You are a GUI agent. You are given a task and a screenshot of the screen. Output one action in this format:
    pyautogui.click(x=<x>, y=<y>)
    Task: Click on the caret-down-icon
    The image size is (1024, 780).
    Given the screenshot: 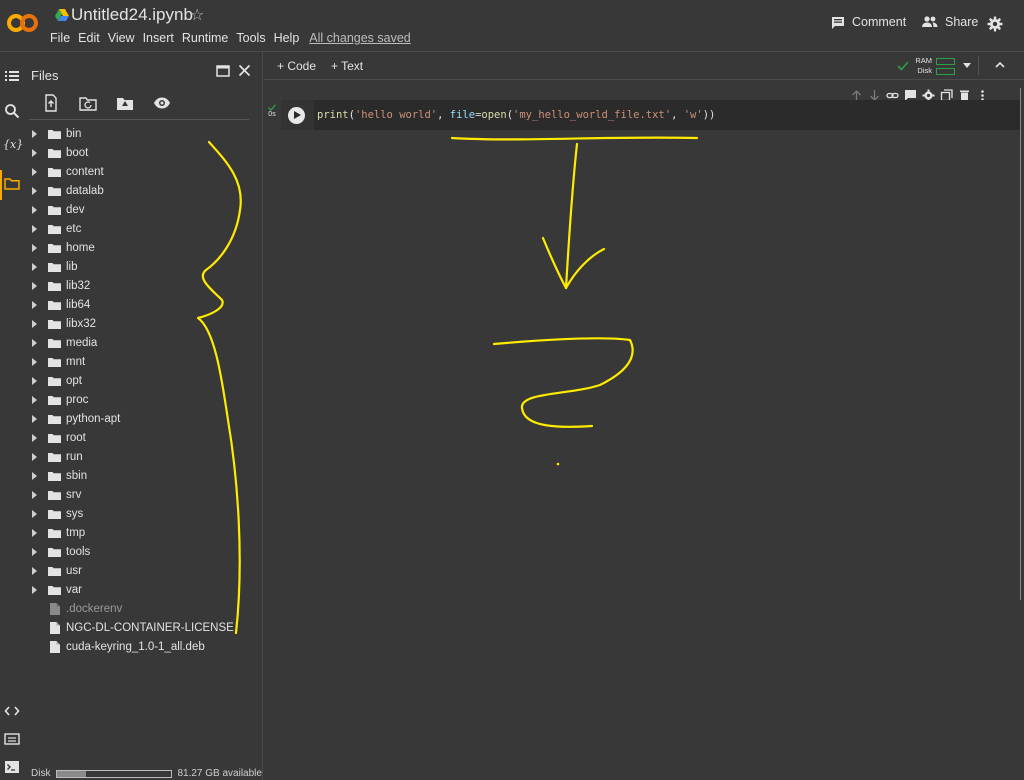 What is the action you would take?
    pyautogui.click(x=967, y=65)
    